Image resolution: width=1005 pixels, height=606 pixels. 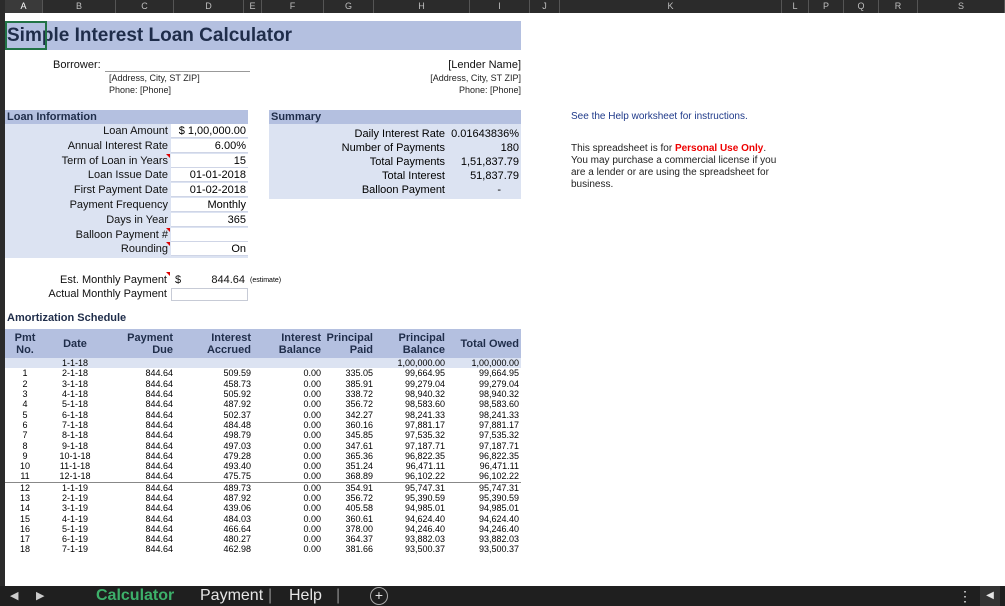 I want to click on table-cell: 360.61, so click(x=349, y=518).